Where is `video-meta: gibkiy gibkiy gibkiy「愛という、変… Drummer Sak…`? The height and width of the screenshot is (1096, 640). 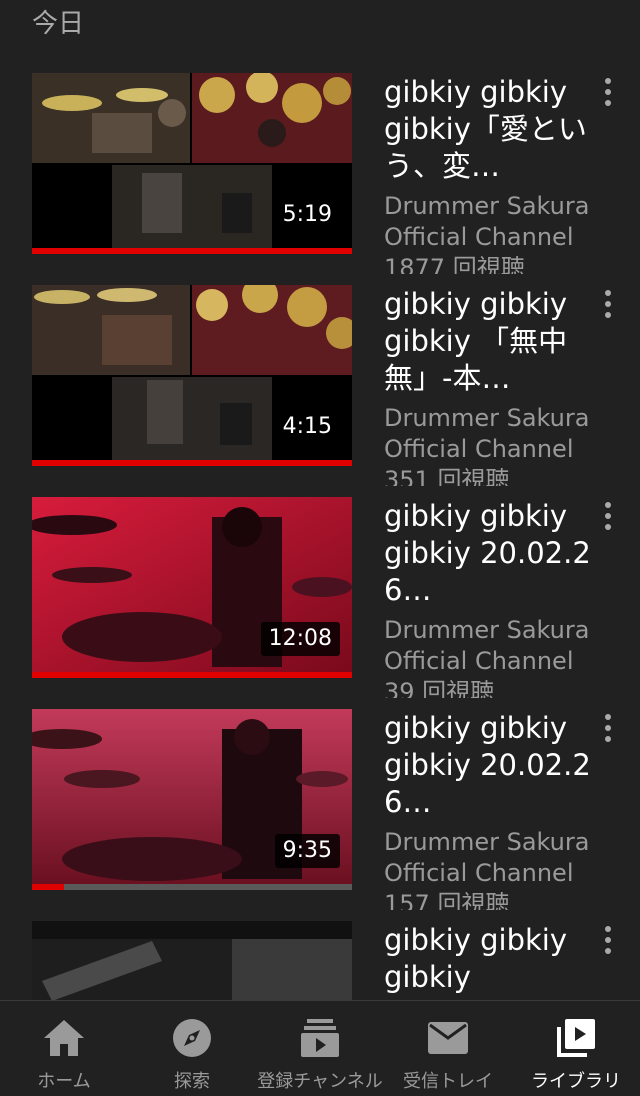
video-meta: gibkiy gibkiy gibkiy「愛という、変… Drummer Sak… is located at coordinates (489, 174).